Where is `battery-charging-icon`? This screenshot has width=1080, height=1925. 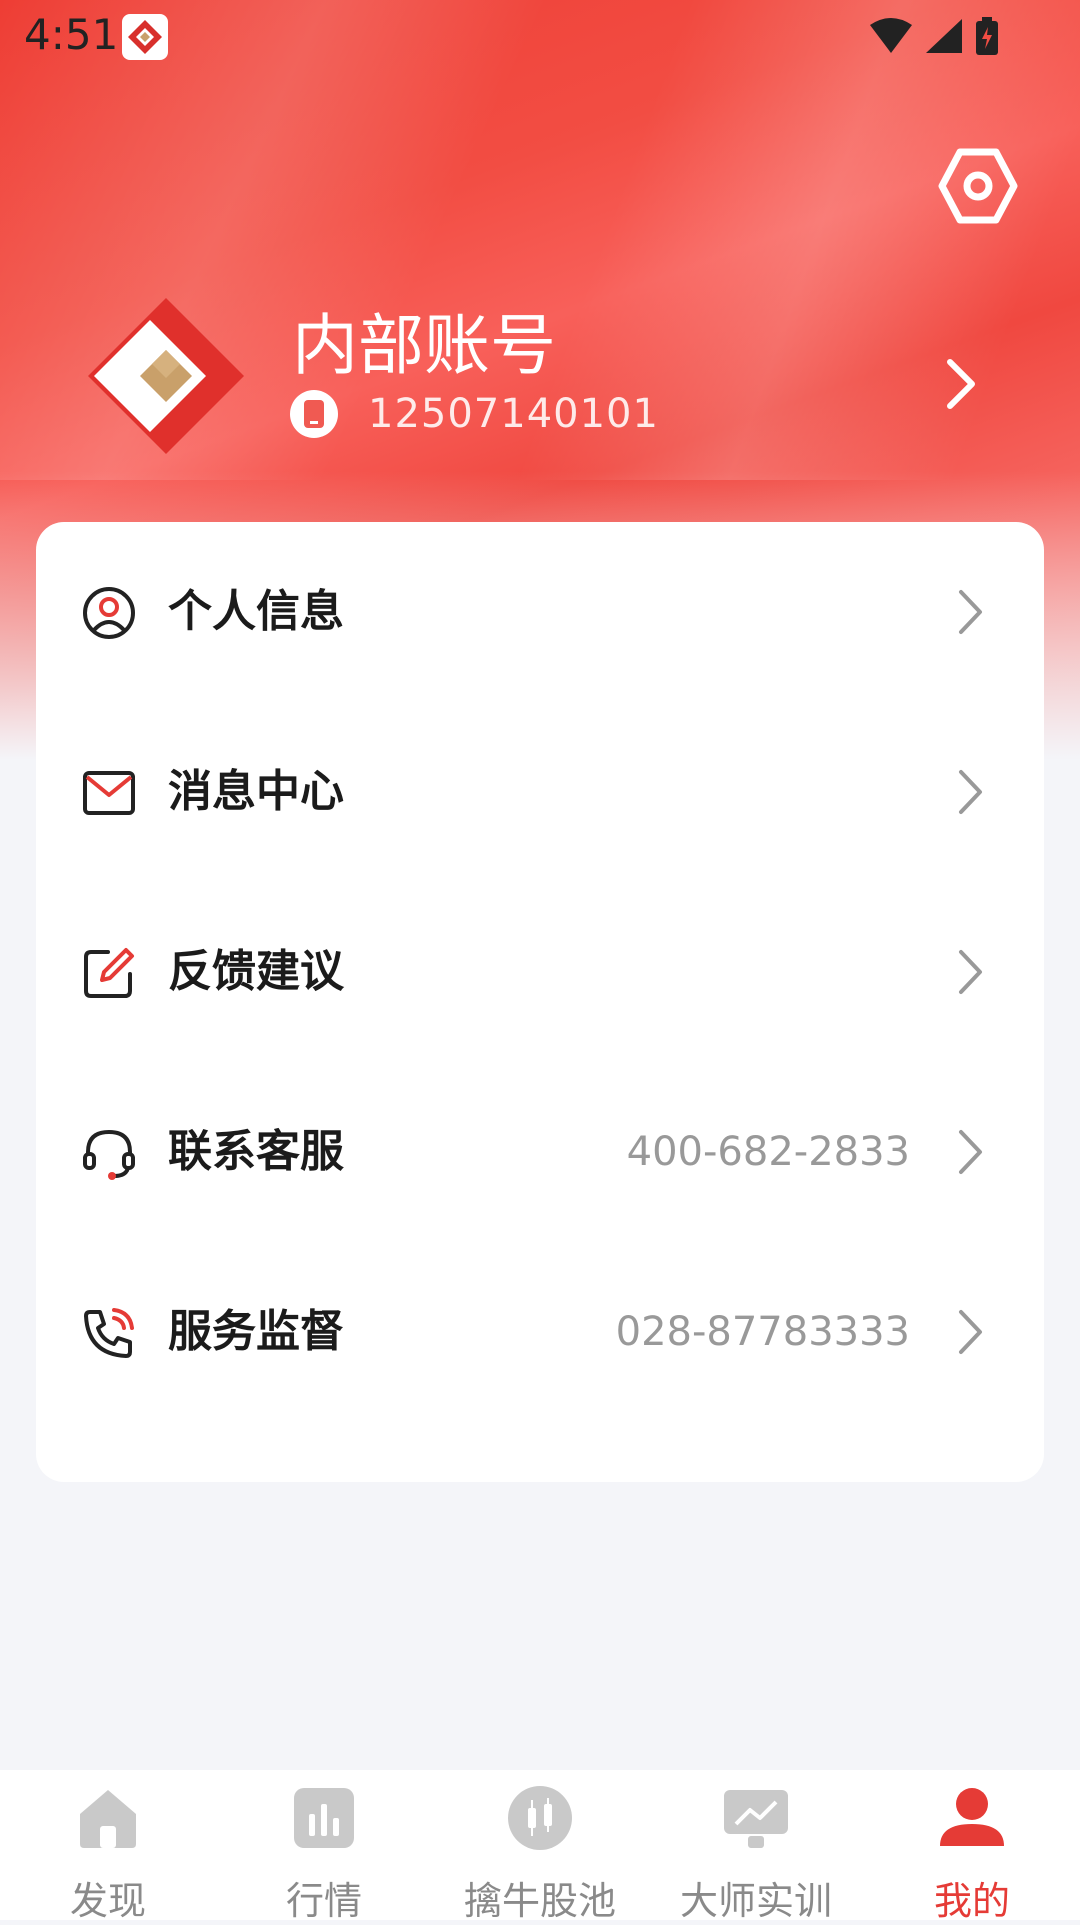 battery-charging-icon is located at coordinates (987, 36).